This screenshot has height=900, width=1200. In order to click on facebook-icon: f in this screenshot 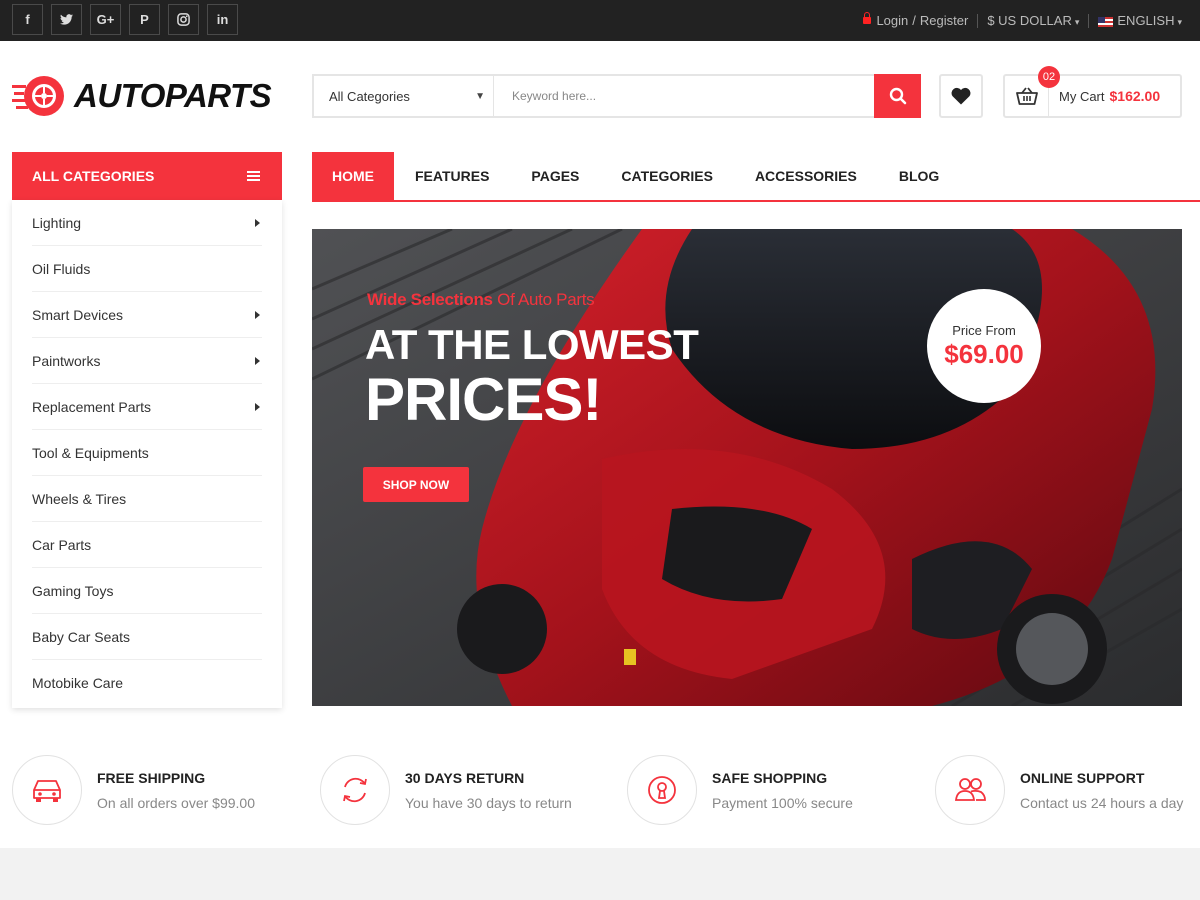, I will do `click(27, 19)`.